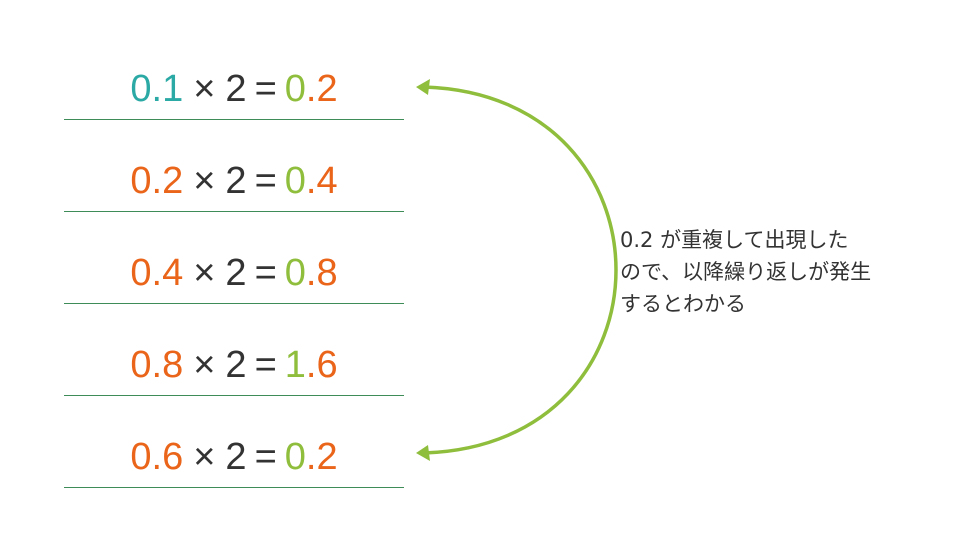 The image size is (960, 540). Describe the element at coordinates (423, 453) in the screenshot. I see `arrowhead-bottom` at that location.